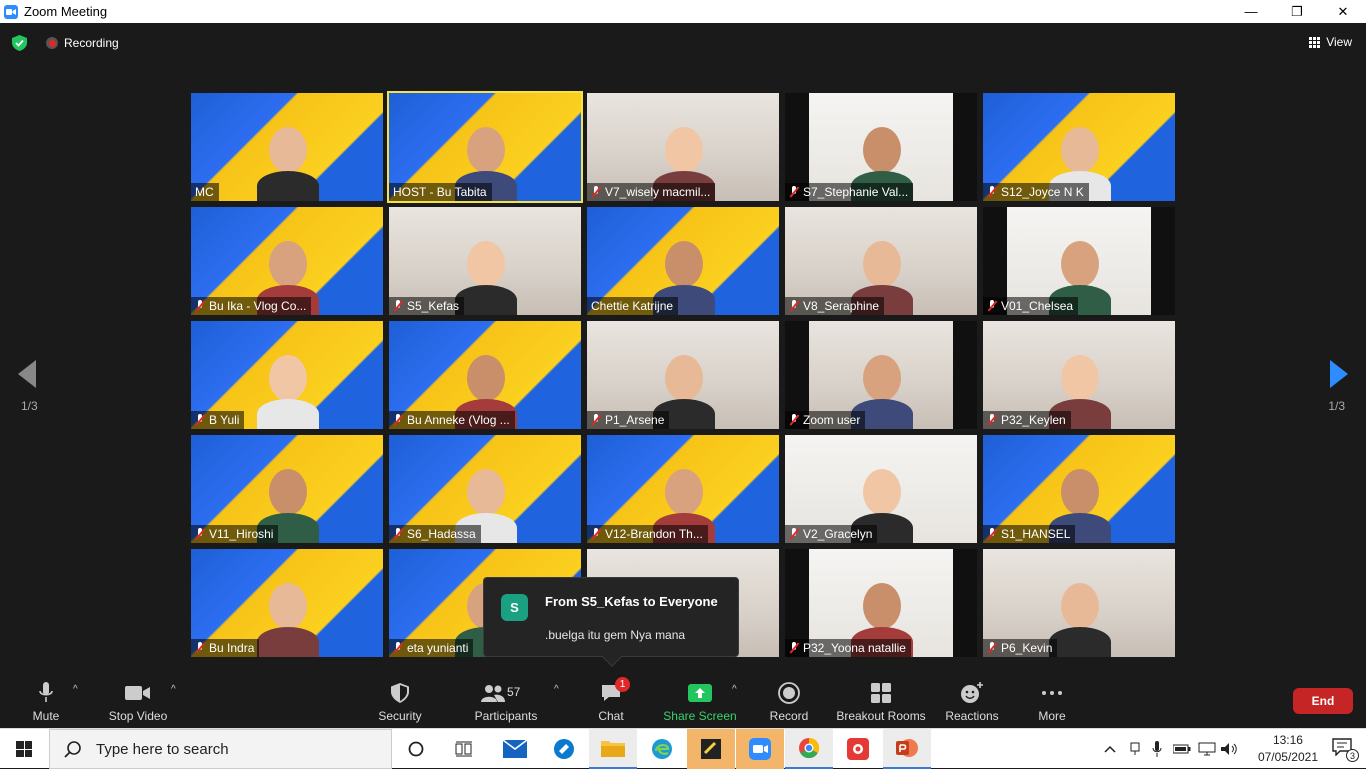  I want to click on participant-video-tile: S5_Kefas, so click(485, 261).